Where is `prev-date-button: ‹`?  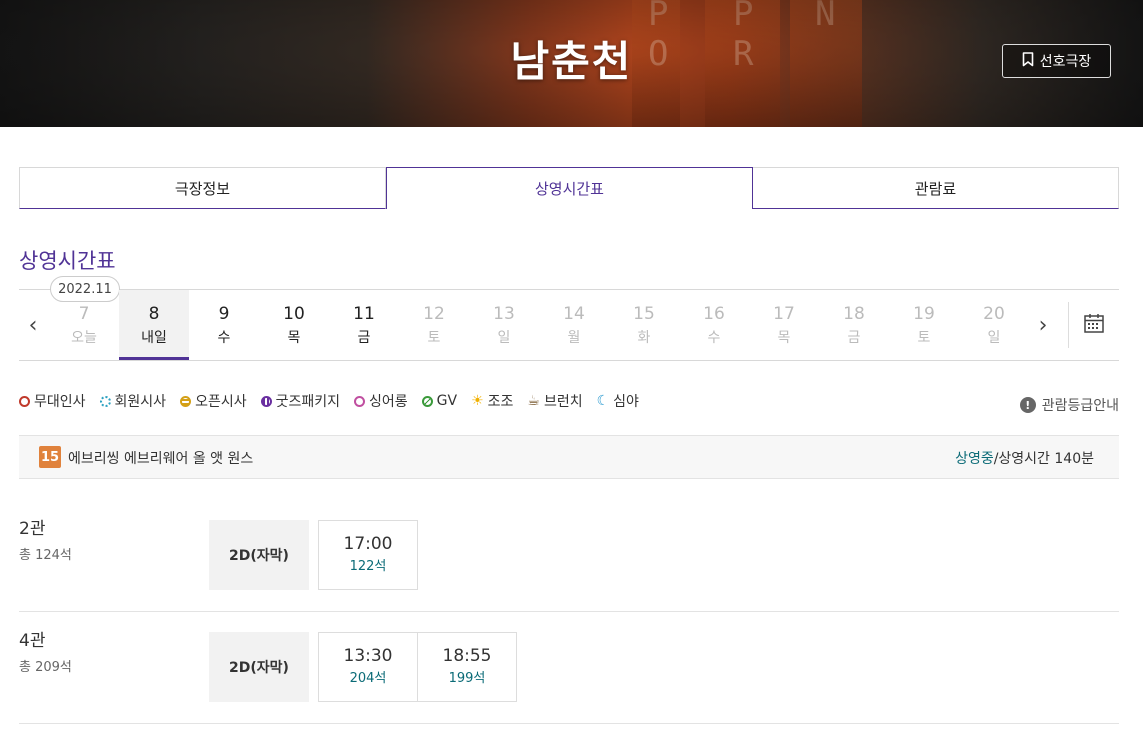
prev-date-button: ‹ is located at coordinates (33, 325).